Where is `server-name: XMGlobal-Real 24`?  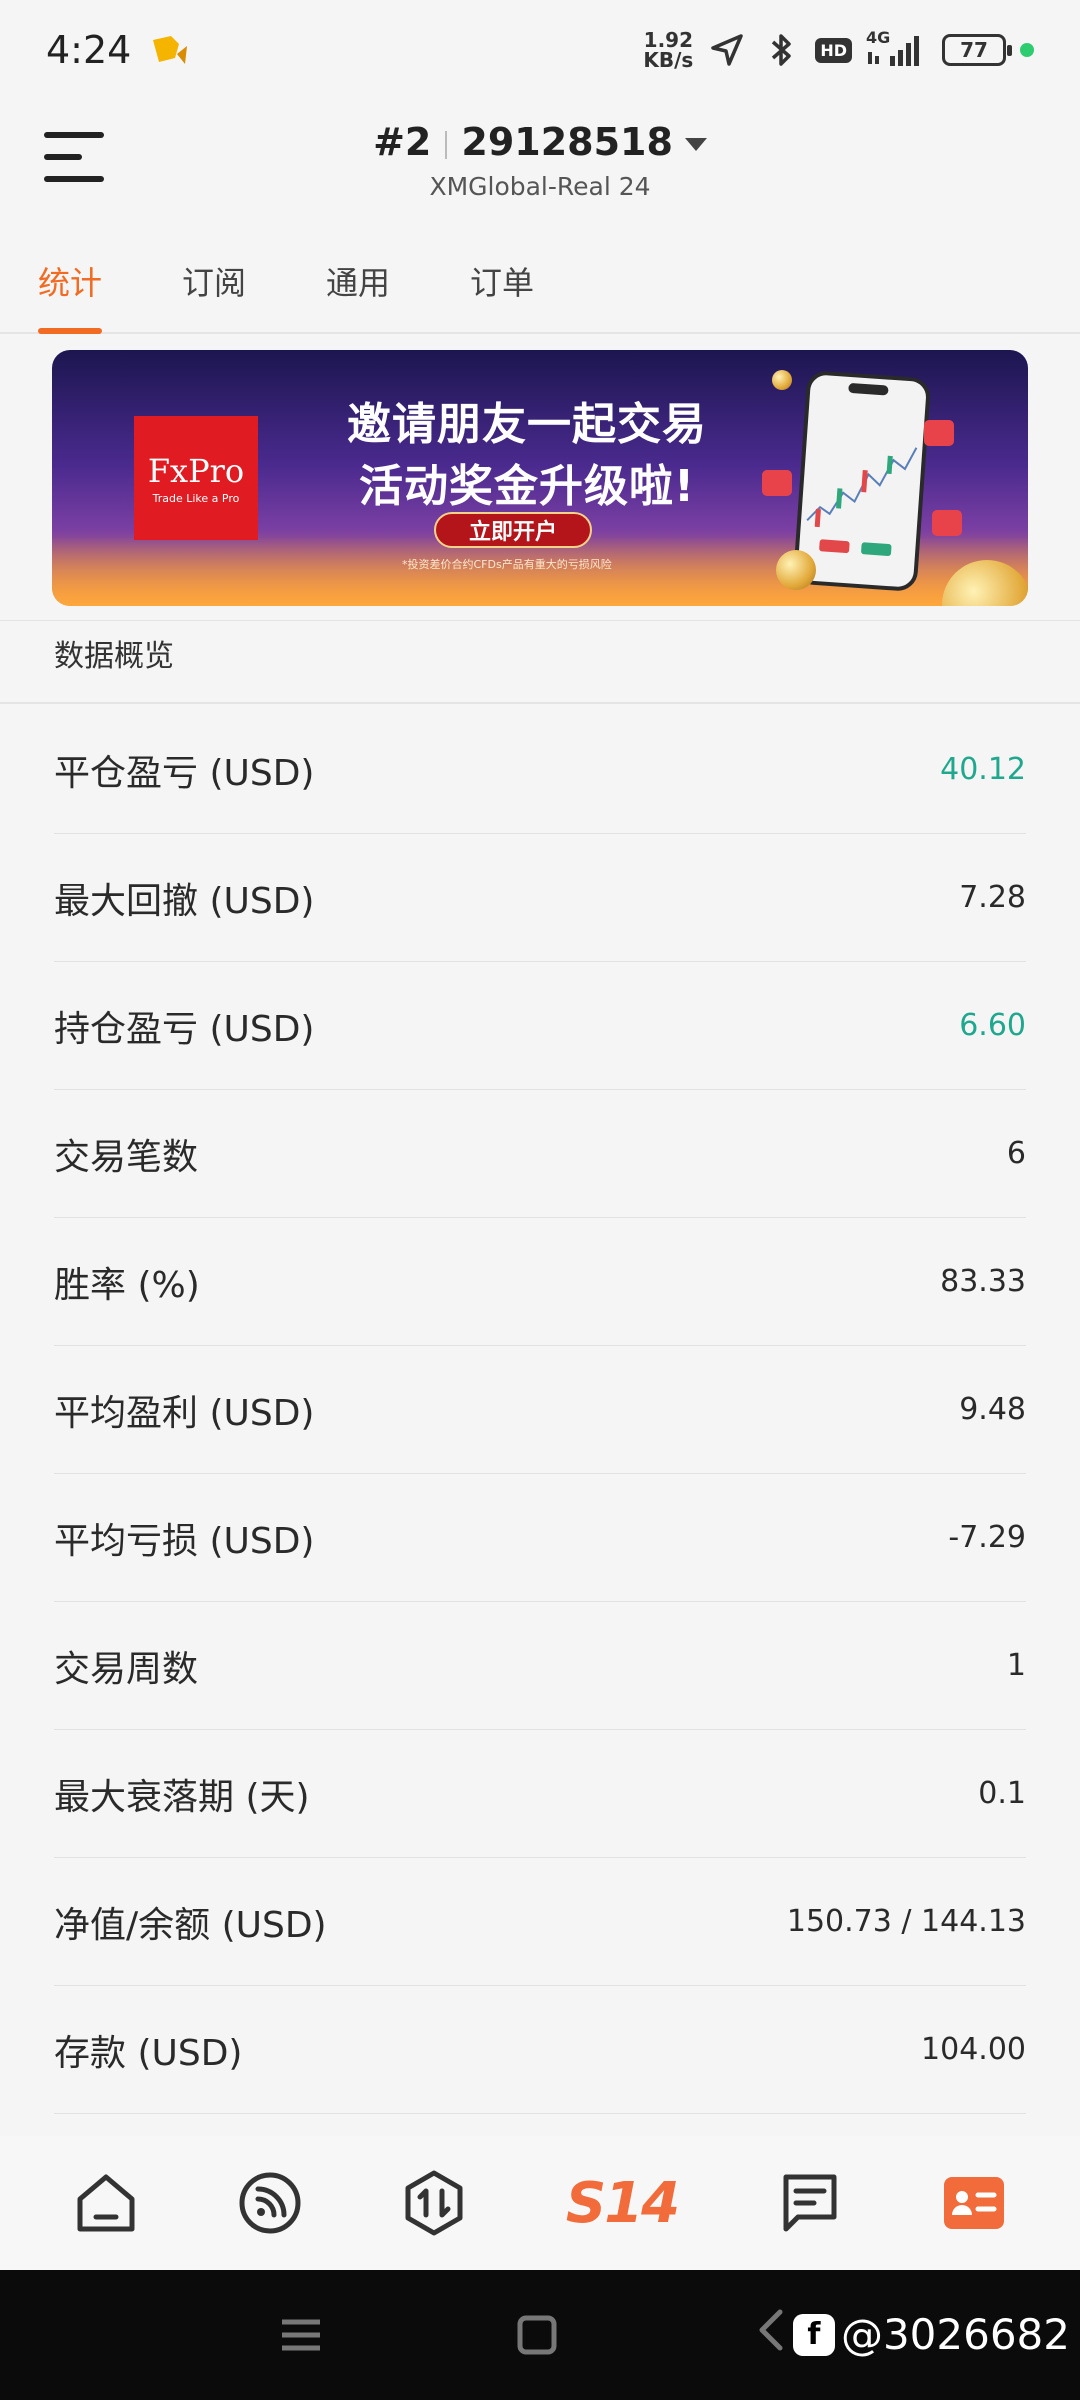 server-name: XMGlobal-Real 24 is located at coordinates (540, 186).